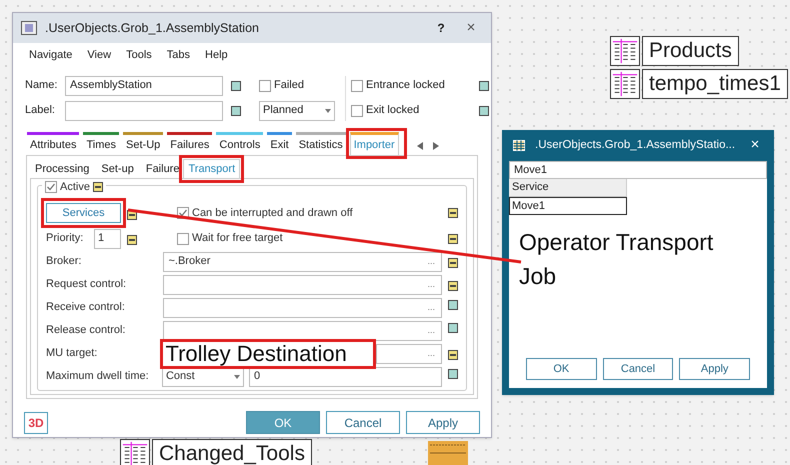  Describe the element at coordinates (139, 55) in the screenshot. I see `menu-item: Tools` at that location.